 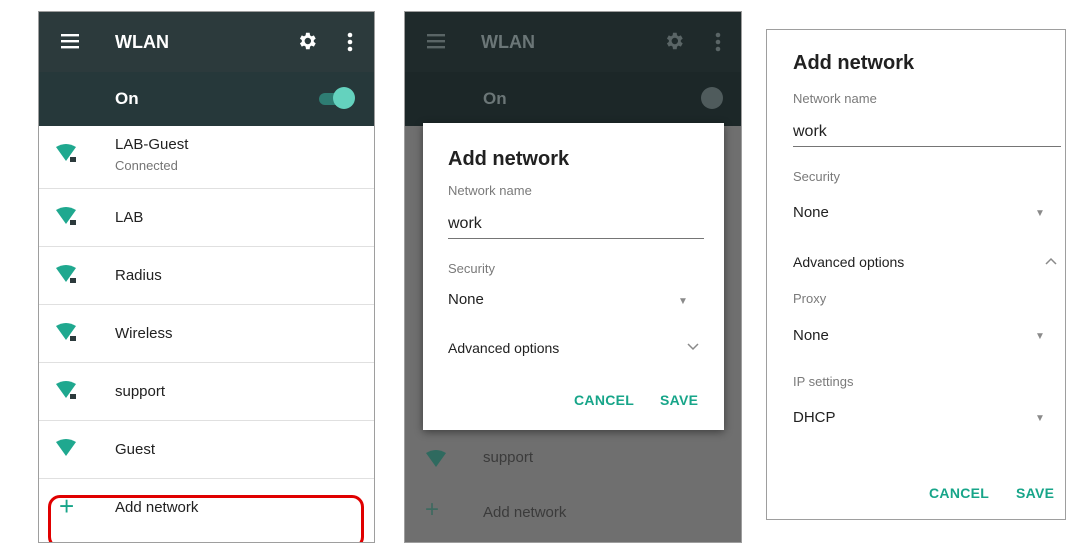 I want to click on app-bar: WLAN, so click(x=206, y=42).